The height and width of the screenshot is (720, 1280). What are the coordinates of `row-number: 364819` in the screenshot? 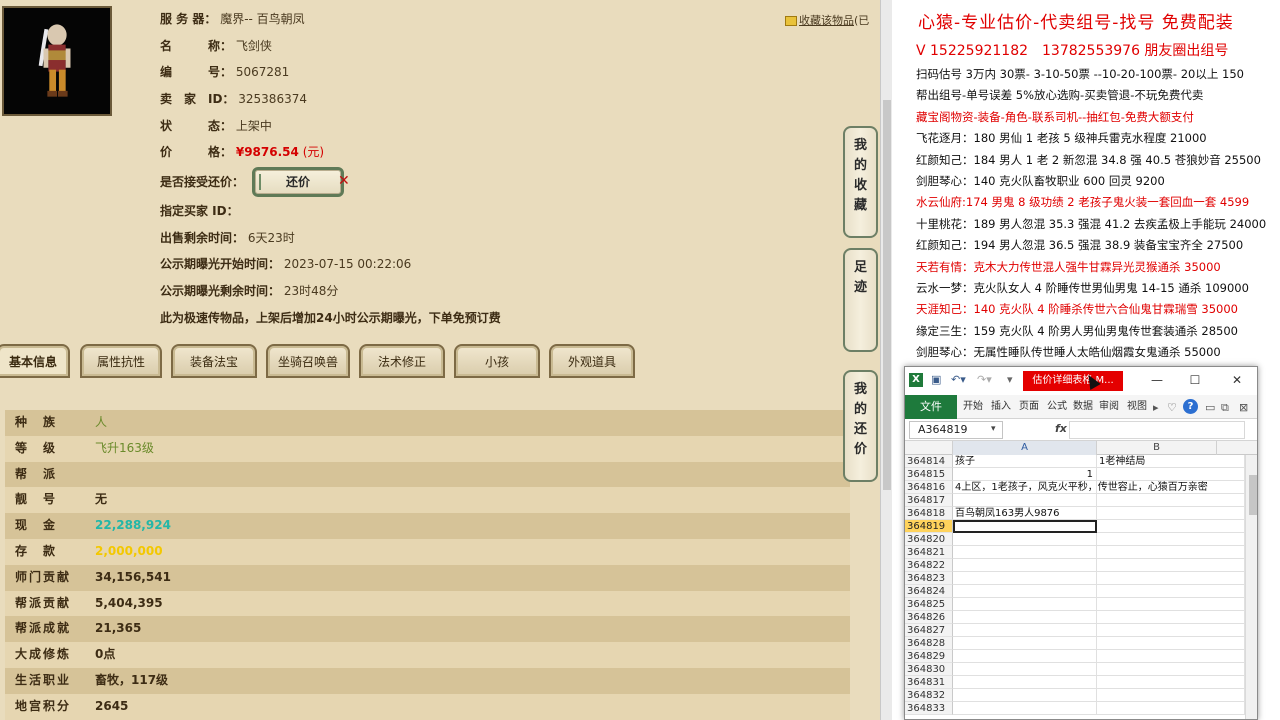 It's located at (929, 526).